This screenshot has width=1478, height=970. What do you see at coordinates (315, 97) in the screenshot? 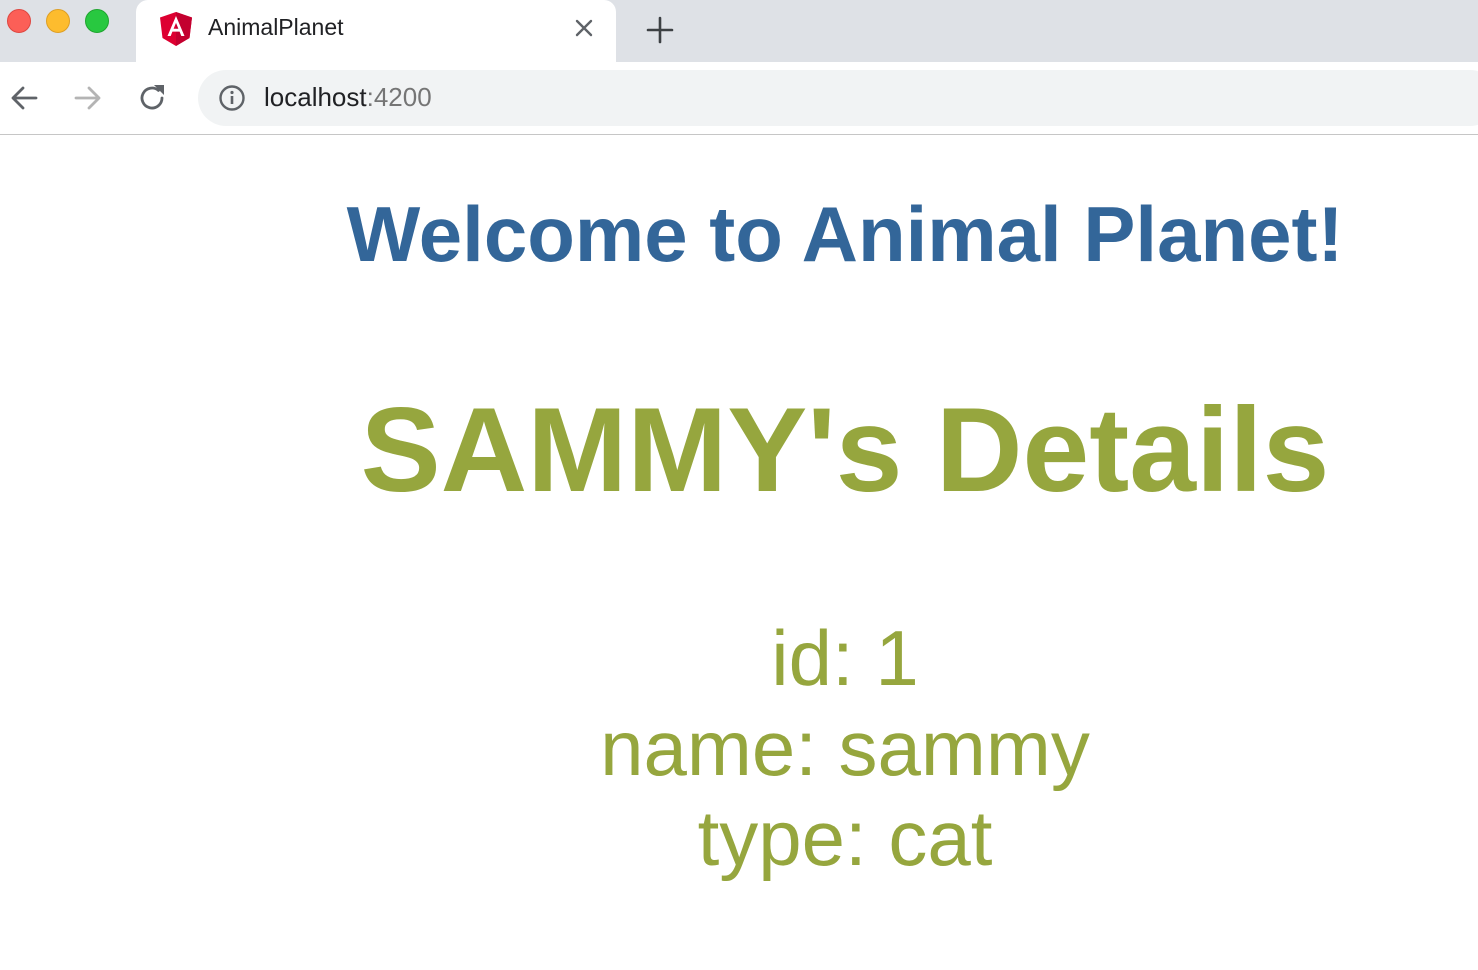
I see `url-host: localhost` at bounding box center [315, 97].